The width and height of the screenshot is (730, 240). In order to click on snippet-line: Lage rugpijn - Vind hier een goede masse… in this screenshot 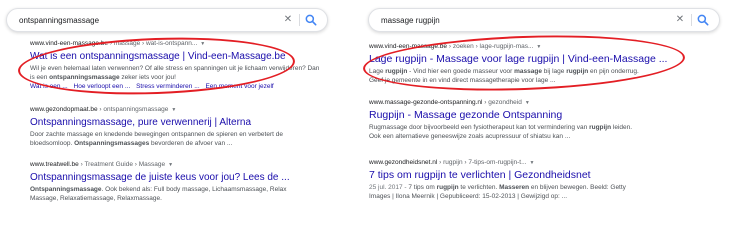, I will do `click(518, 71)`.